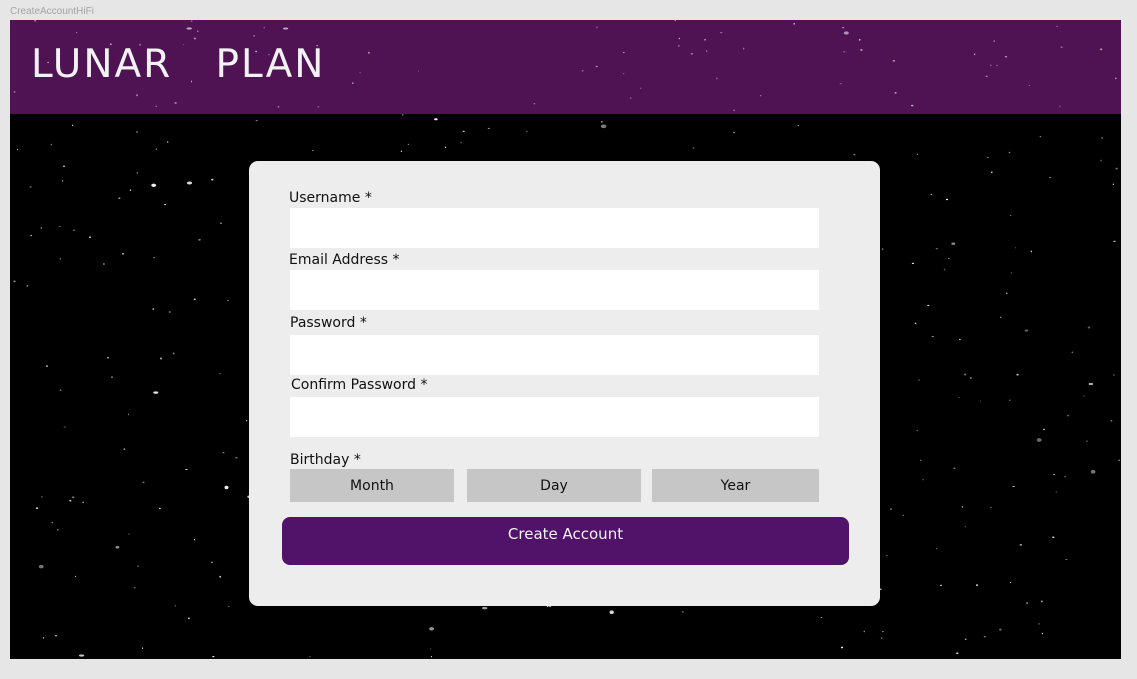  What do you see at coordinates (735, 485) in the screenshot?
I see `birthday-year-select: Year` at bounding box center [735, 485].